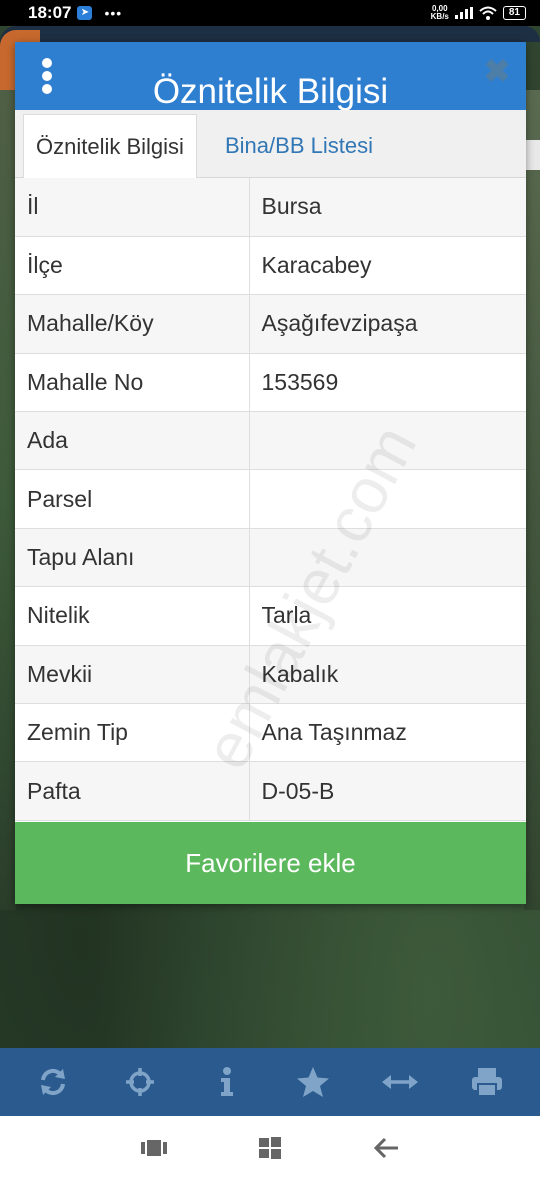 This screenshot has width=540, height=1180. I want to click on table-row: Ada, so click(270, 441).